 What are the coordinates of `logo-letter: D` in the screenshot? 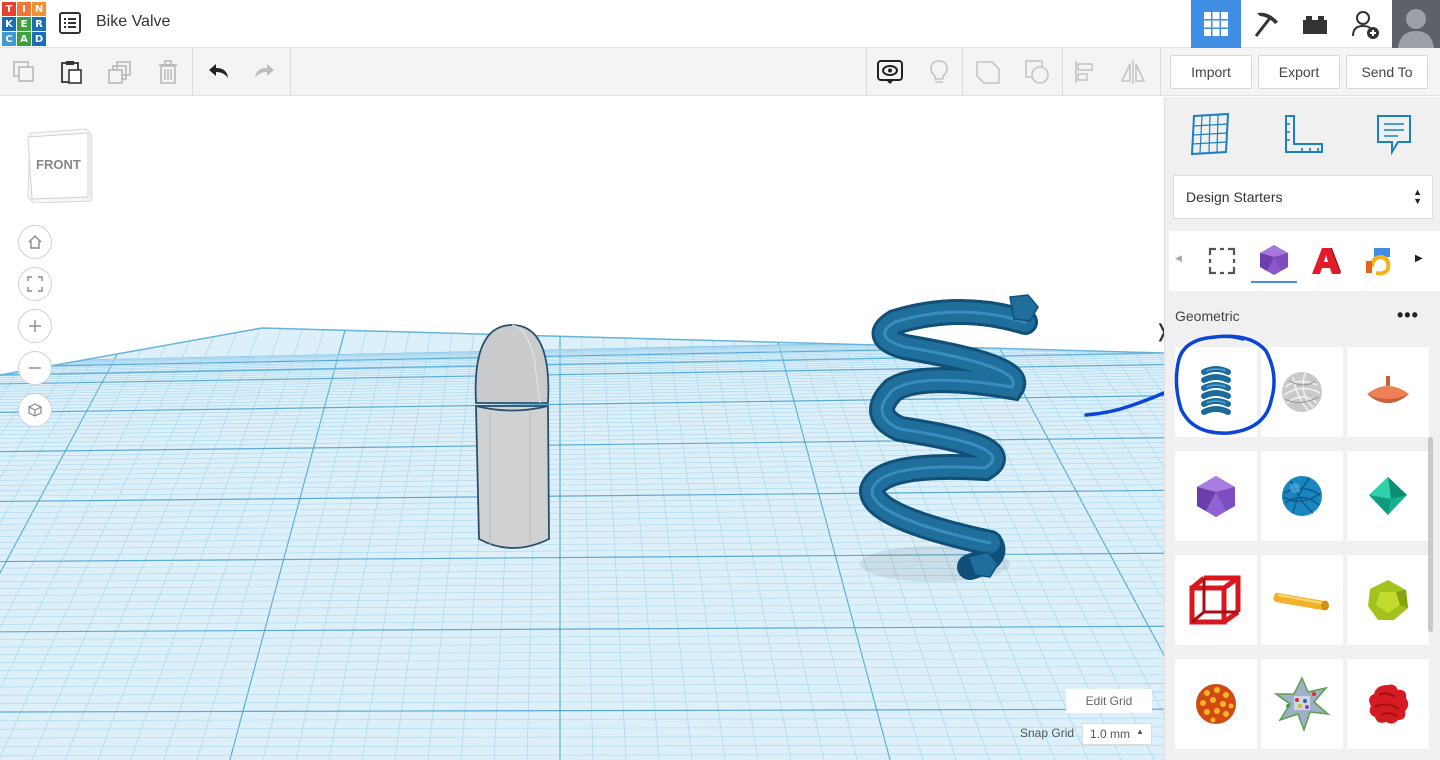 It's located at (39, 39).